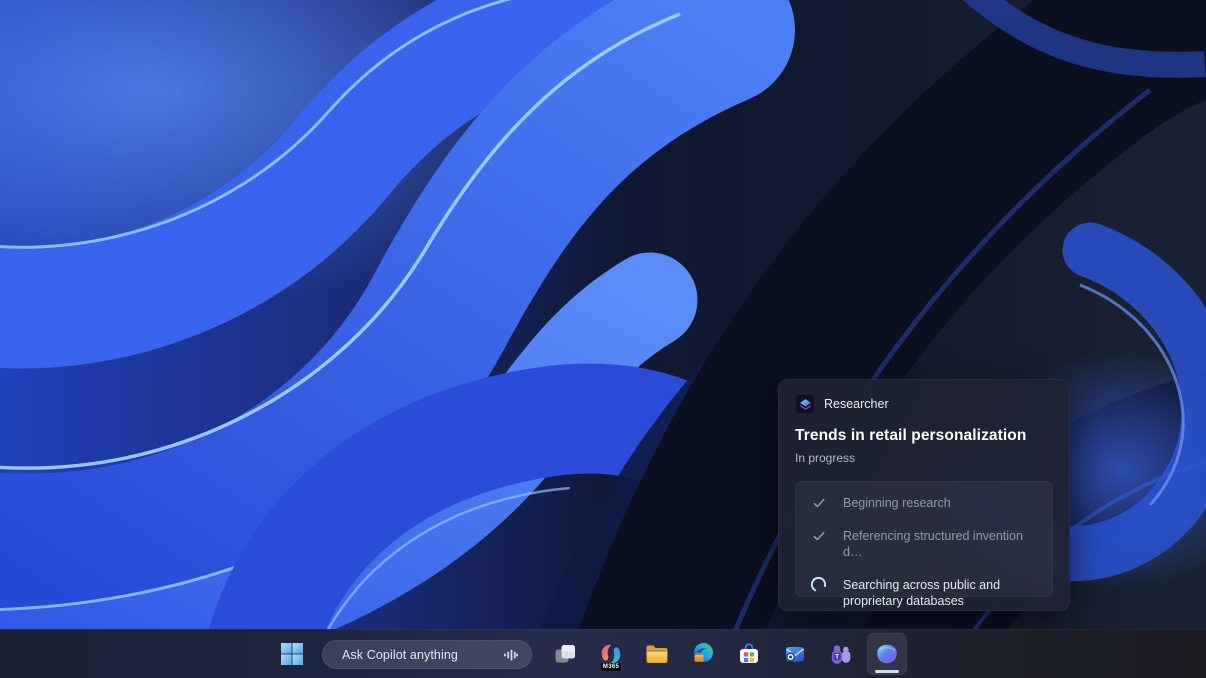  I want to click on windows-logo-icon, so click(292, 654).